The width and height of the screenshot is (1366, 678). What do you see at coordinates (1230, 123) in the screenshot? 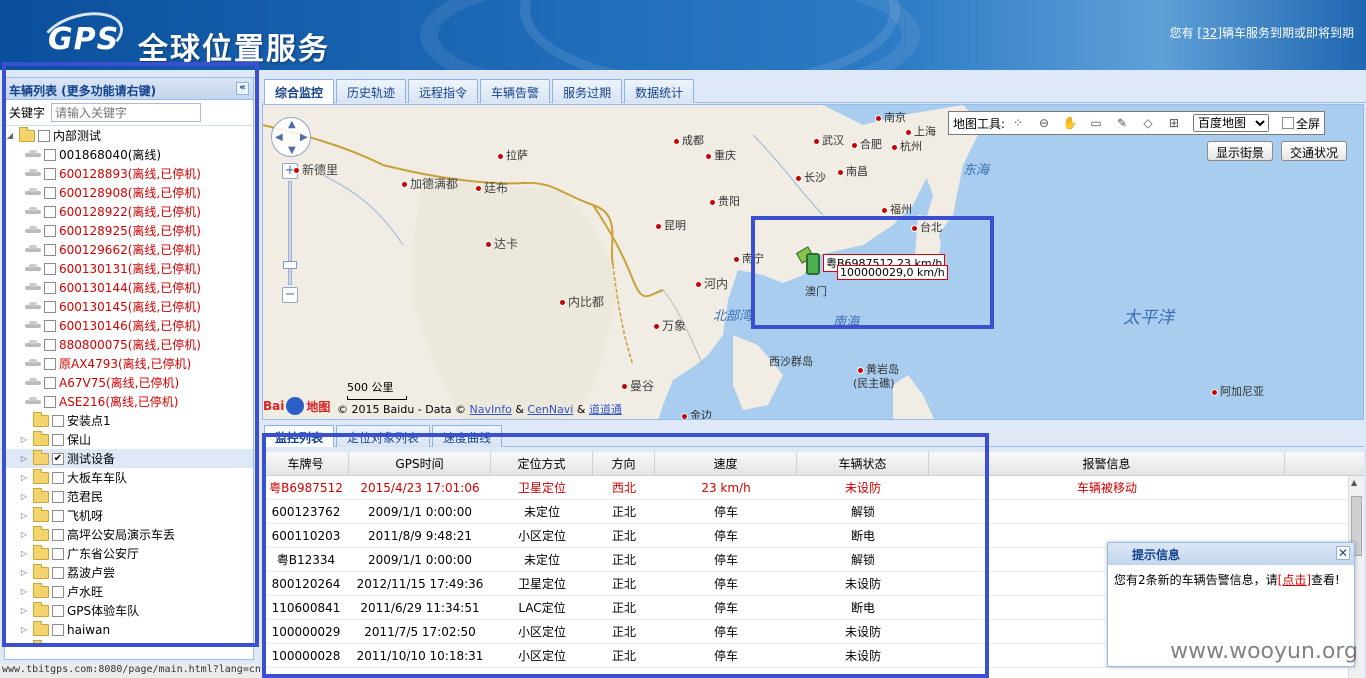
I see `map-type-select: 百度地图` at bounding box center [1230, 123].